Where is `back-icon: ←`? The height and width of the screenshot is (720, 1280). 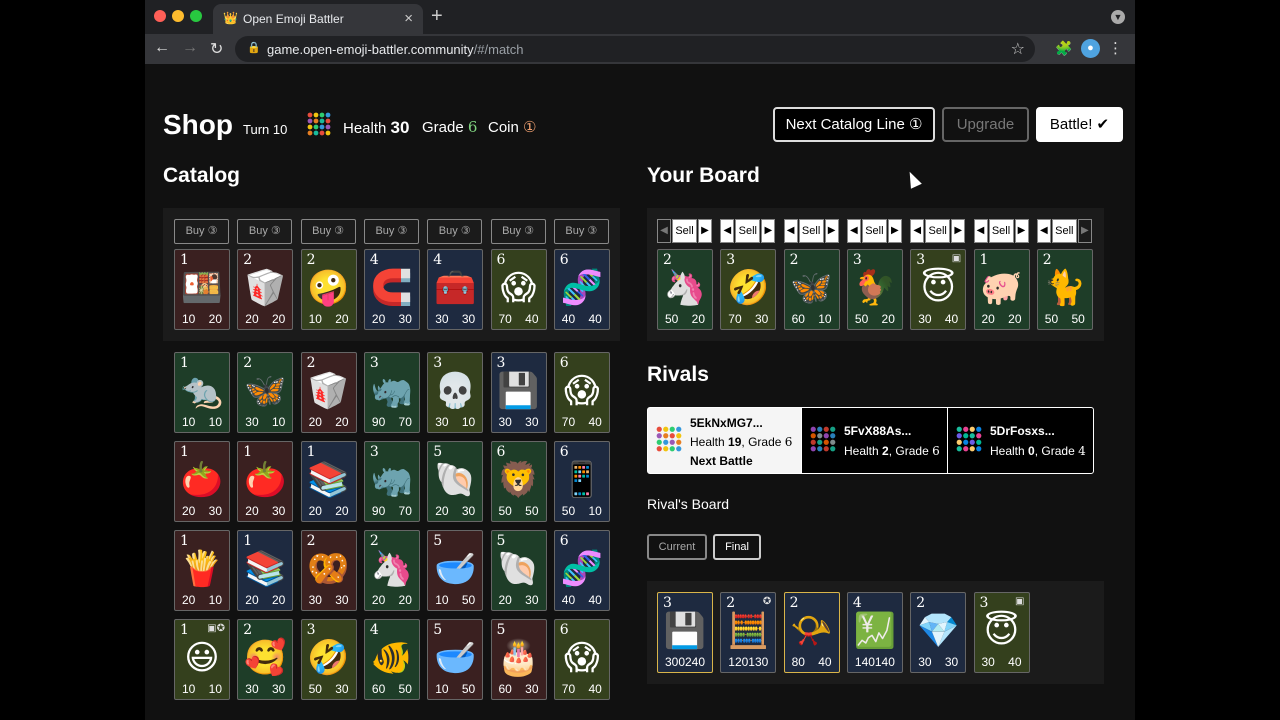 back-icon: ← is located at coordinates (162, 48).